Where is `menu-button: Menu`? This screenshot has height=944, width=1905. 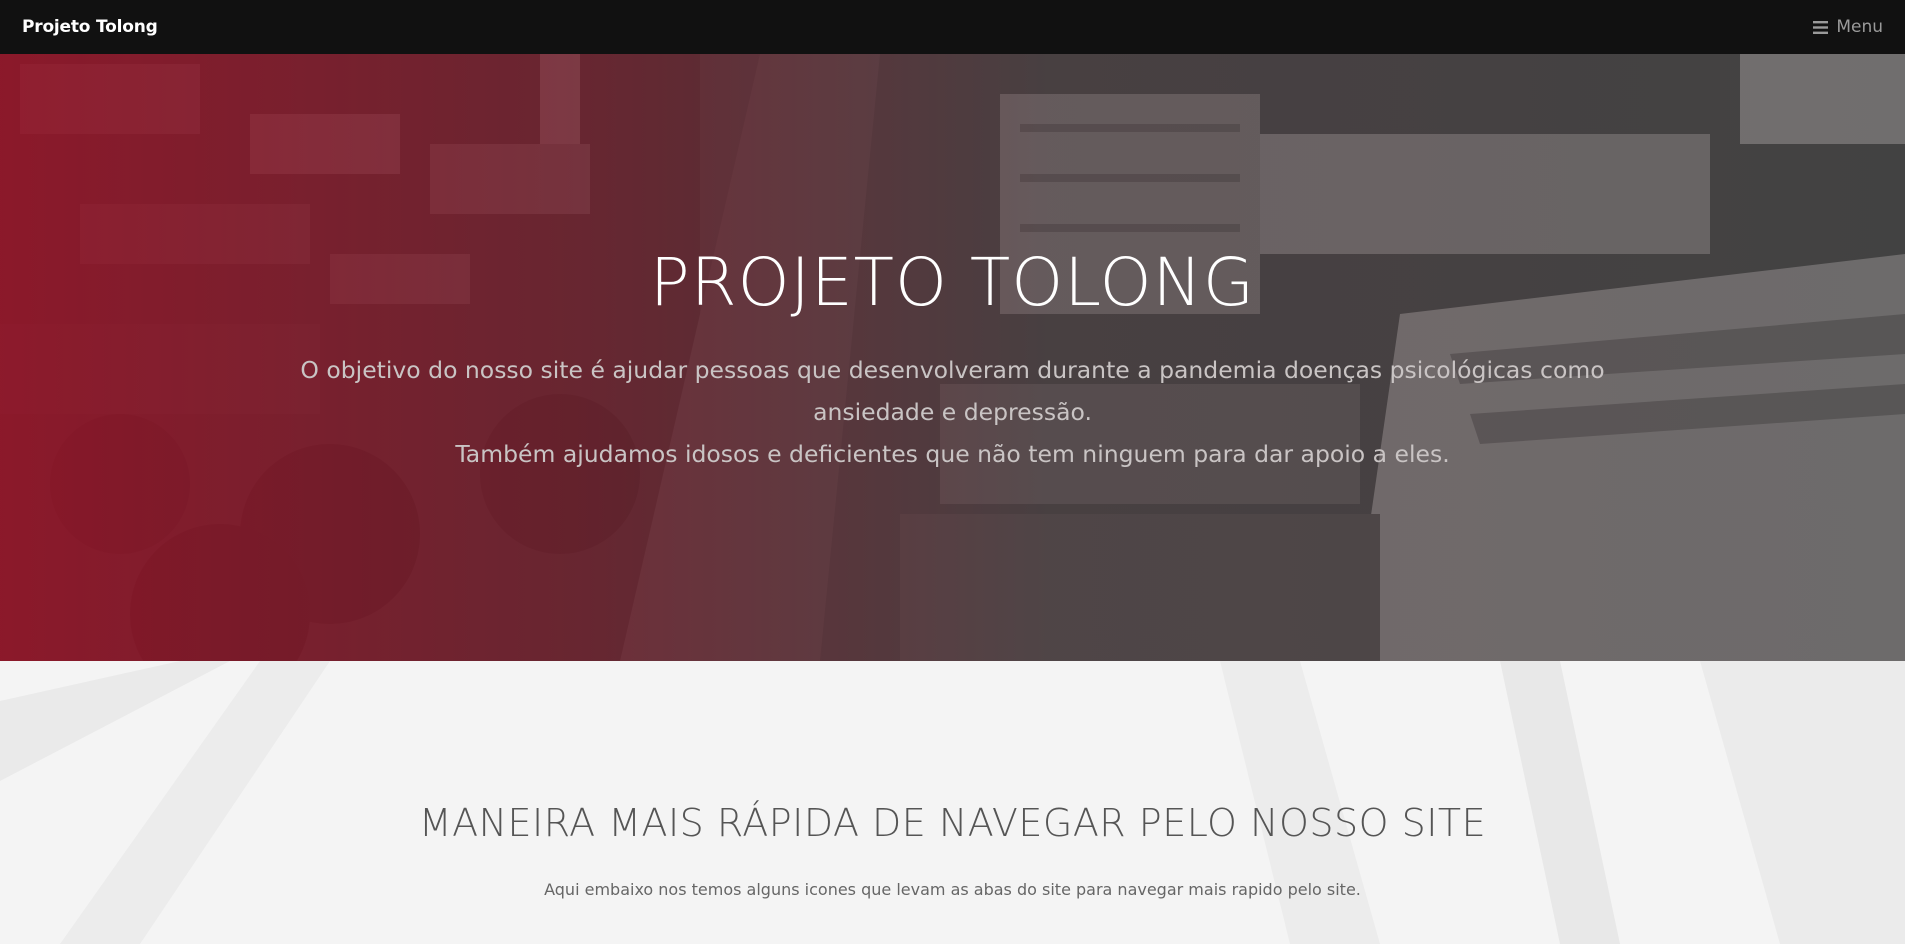 menu-button: Menu is located at coordinates (1848, 27).